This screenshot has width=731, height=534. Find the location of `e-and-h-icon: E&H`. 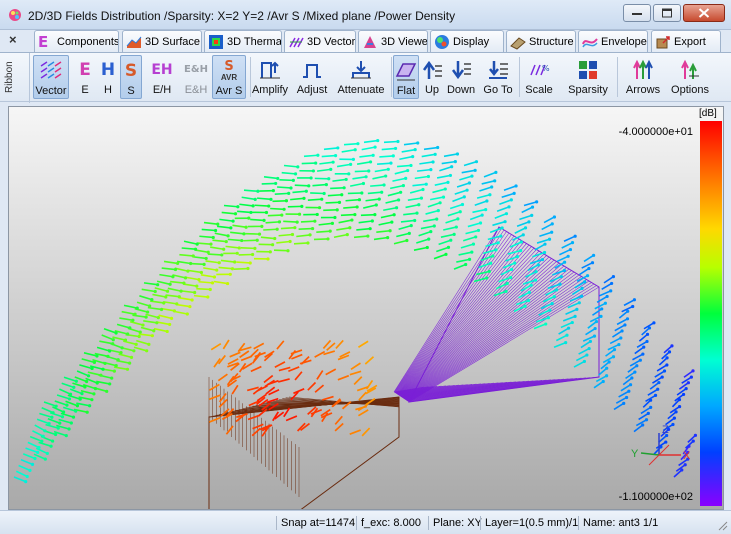

e-and-h-icon: E&H is located at coordinates (196, 69).